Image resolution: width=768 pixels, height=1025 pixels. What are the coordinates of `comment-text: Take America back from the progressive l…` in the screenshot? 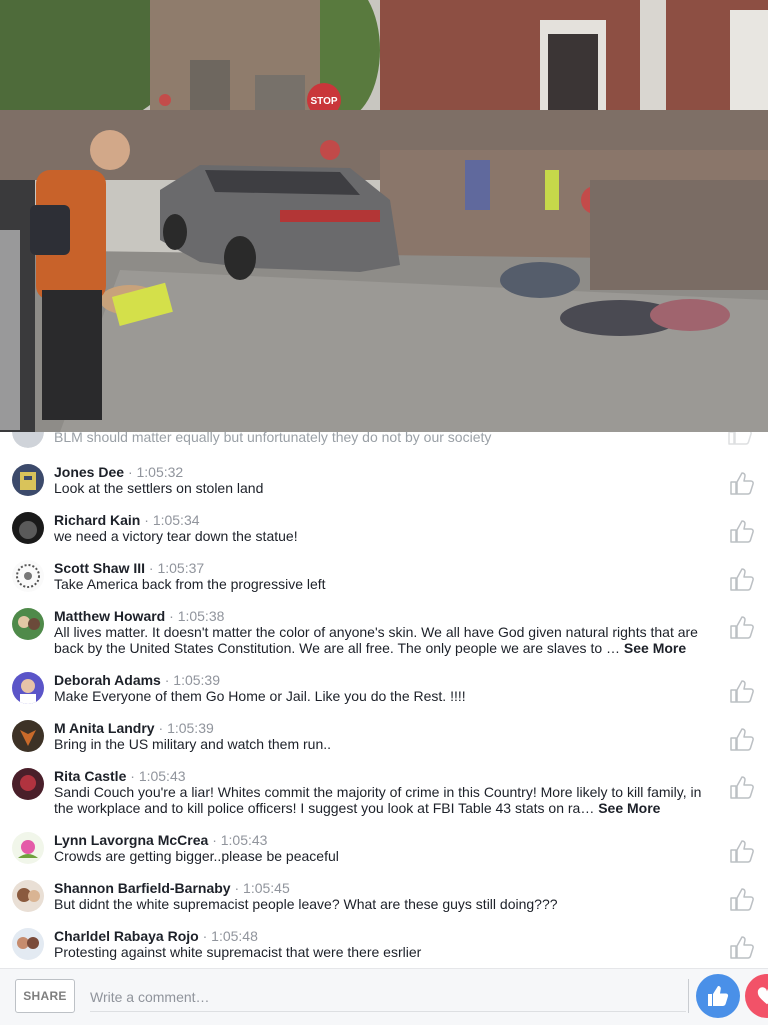 It's located at (190, 584).